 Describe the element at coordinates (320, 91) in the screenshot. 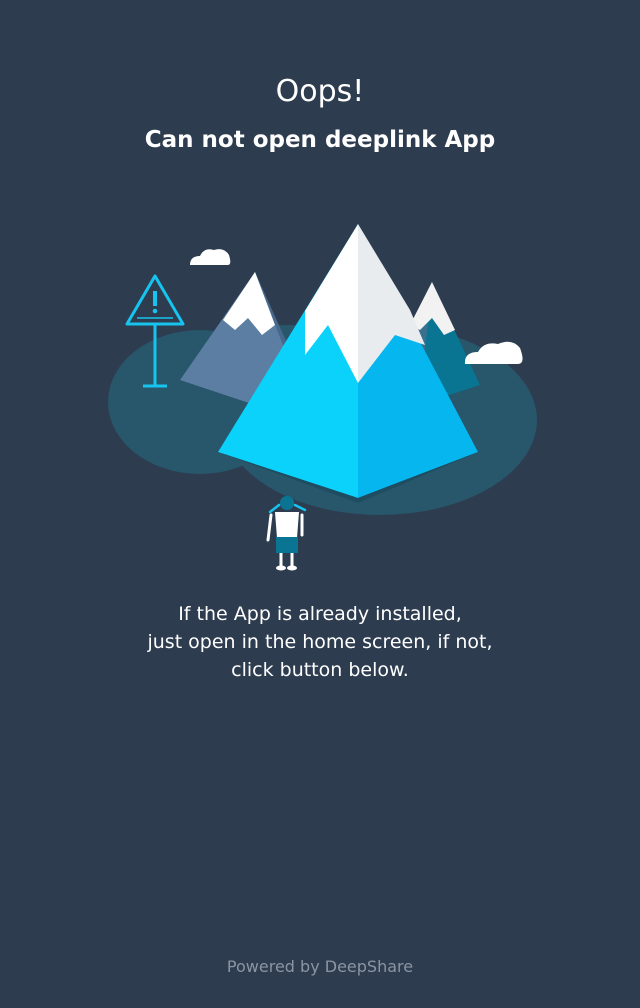

I see `page-title: Oops!` at that location.